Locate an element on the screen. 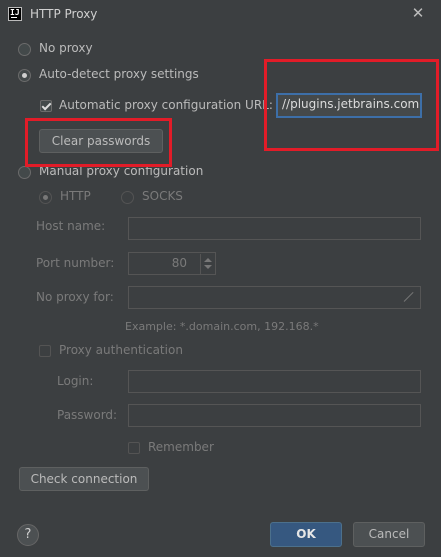 The image size is (441, 557). auto-config-url-checkbox is located at coordinates (46, 106).